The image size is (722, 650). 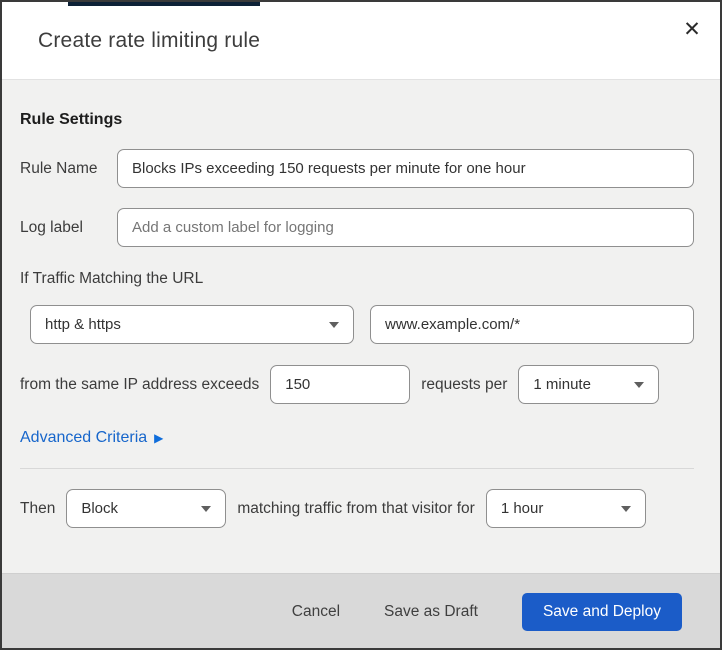 I want to click on log-label-input, so click(x=405, y=227).